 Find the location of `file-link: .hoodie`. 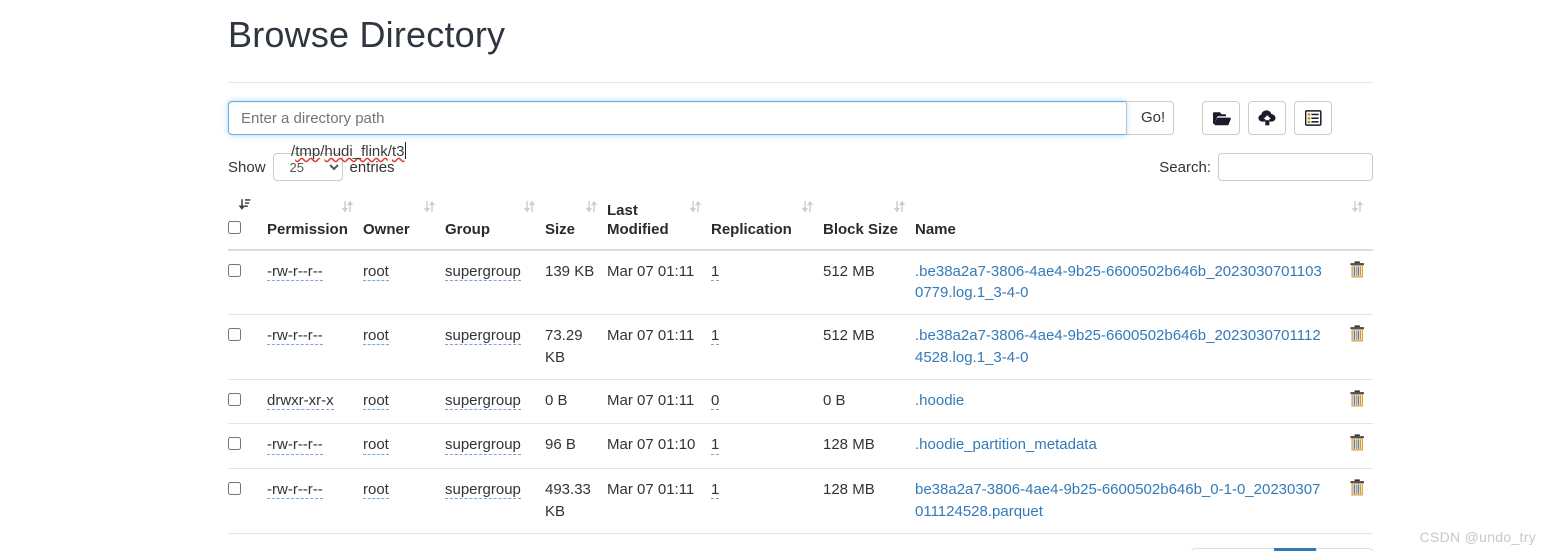

file-link: .hoodie is located at coordinates (939, 400).